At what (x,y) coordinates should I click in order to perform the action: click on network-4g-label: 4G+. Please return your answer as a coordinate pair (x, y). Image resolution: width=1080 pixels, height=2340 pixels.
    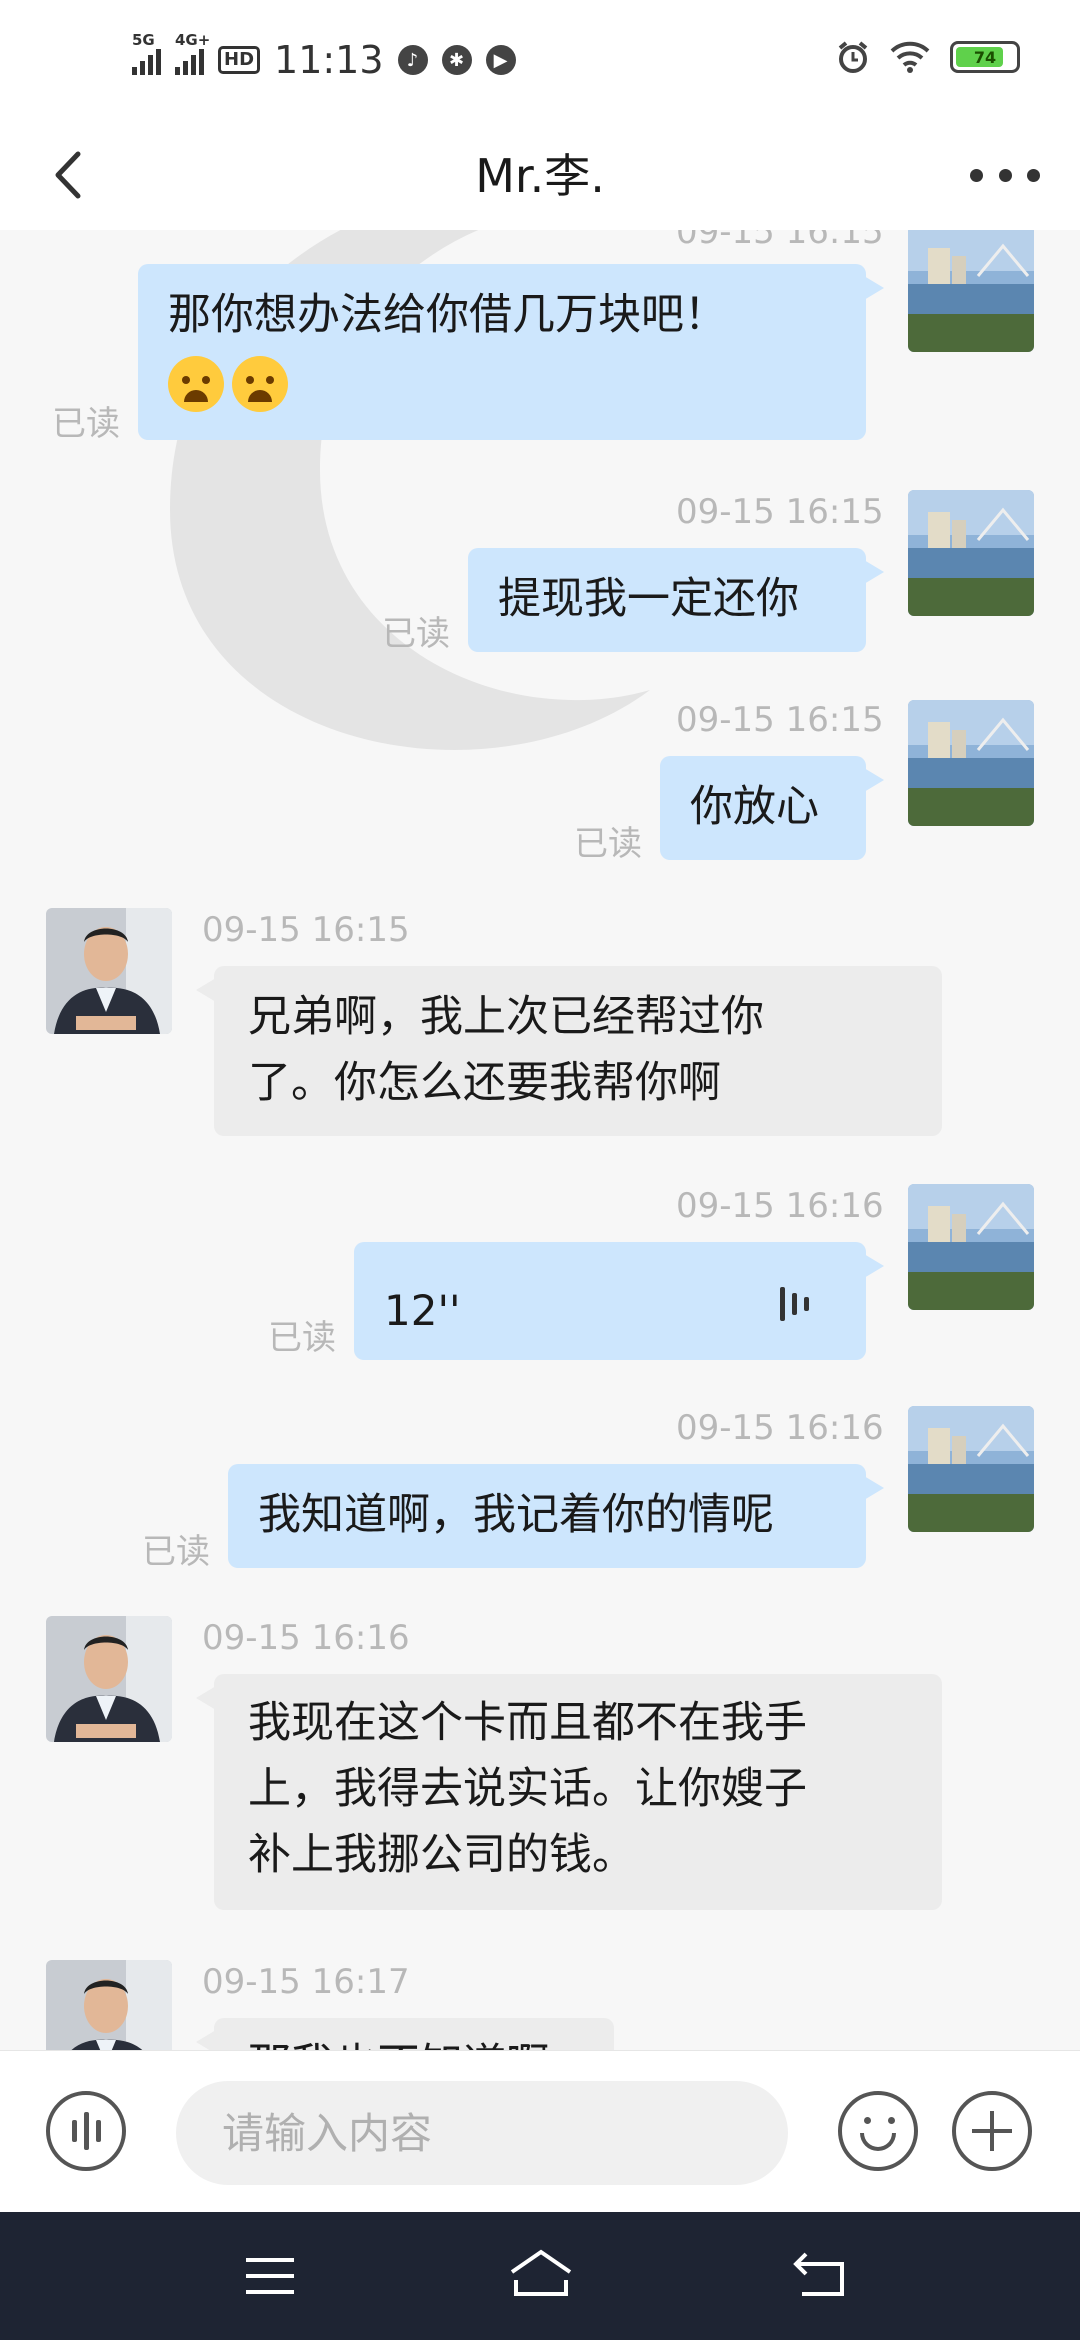
    Looking at the image, I should click on (193, 40).